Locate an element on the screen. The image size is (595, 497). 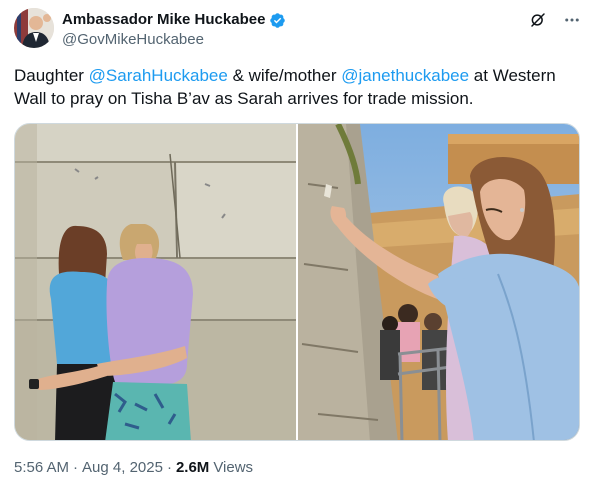
author-handle: @GovMikeHuckabee is located at coordinates (133, 40).